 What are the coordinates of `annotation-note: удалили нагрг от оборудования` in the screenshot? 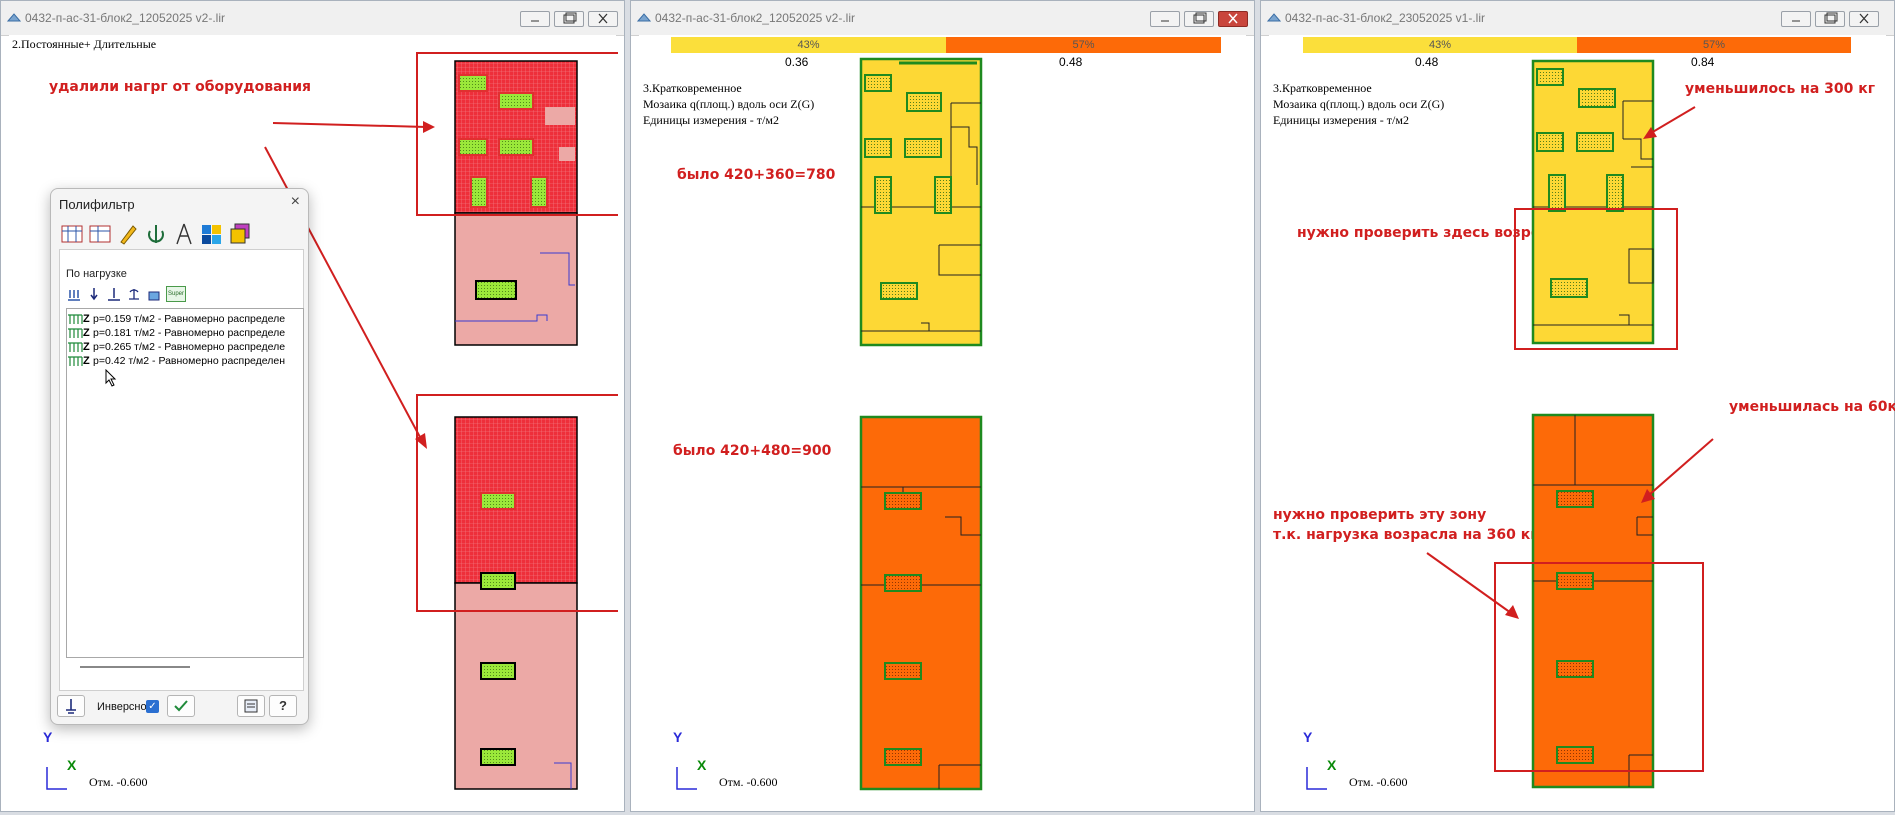 It's located at (180, 87).